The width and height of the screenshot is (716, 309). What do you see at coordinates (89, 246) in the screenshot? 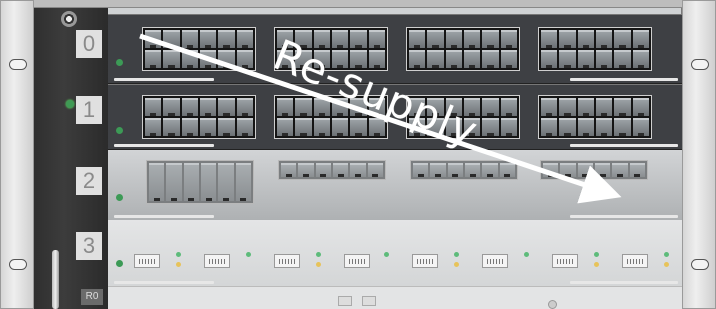
I see `slot-number-3: 3` at bounding box center [89, 246].